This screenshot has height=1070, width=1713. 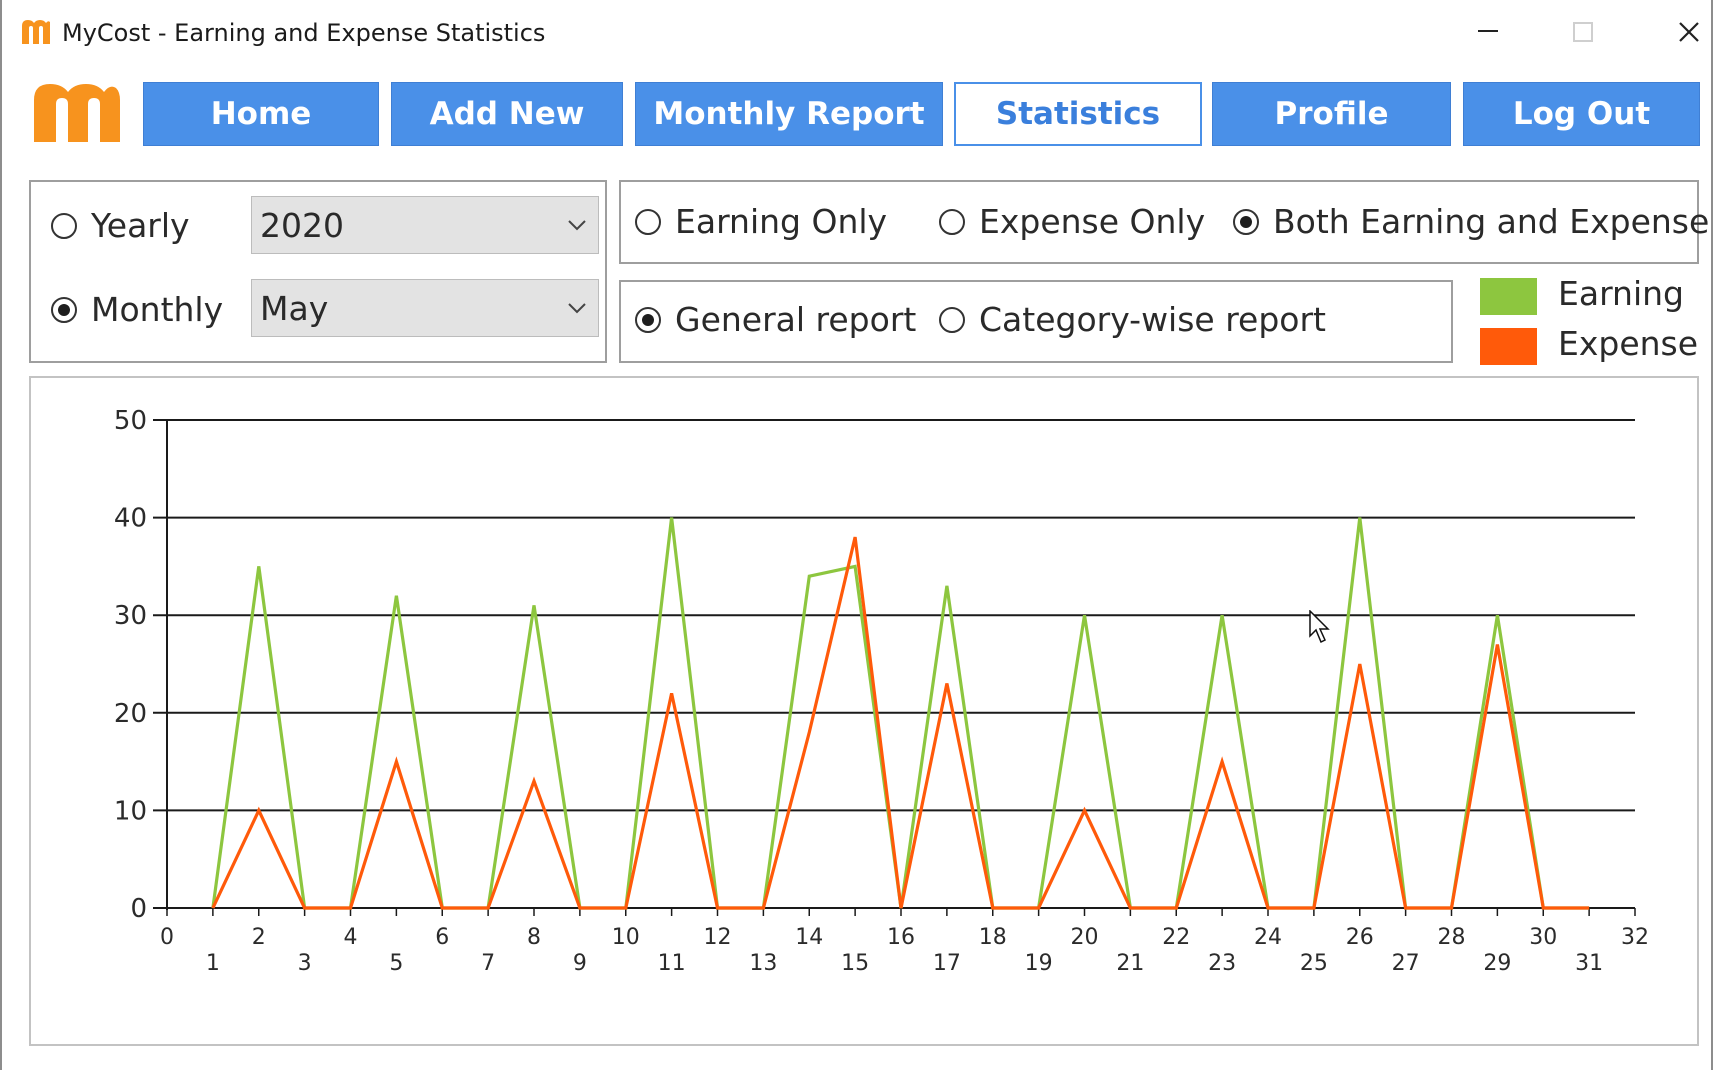 What do you see at coordinates (901, 937) in the screenshot?
I see `x-tick-label: 16` at bounding box center [901, 937].